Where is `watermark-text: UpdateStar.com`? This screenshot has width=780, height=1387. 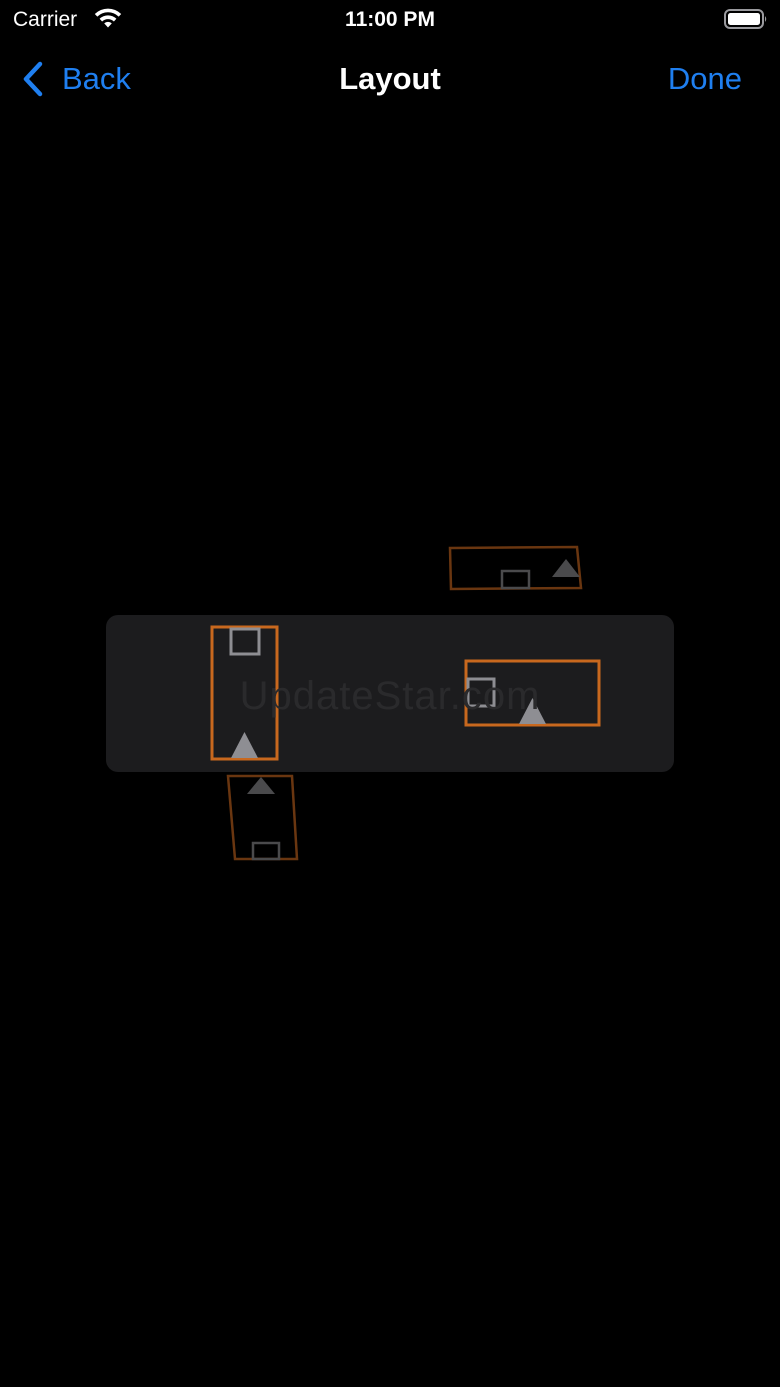 watermark-text: UpdateStar.com is located at coordinates (390, 696).